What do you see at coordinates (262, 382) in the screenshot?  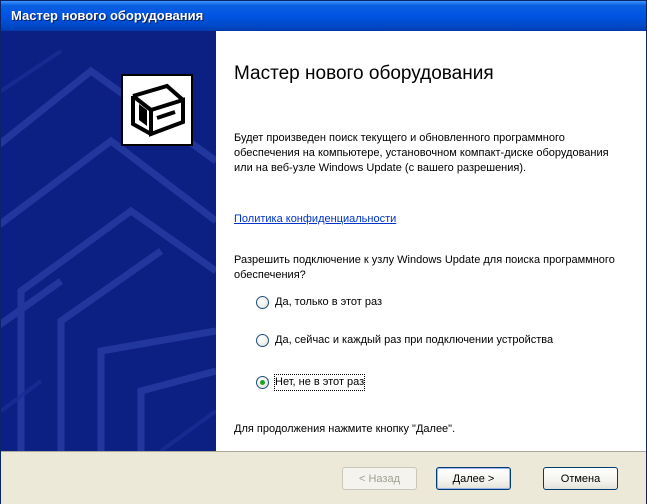 I see `radio-button-selected` at bounding box center [262, 382].